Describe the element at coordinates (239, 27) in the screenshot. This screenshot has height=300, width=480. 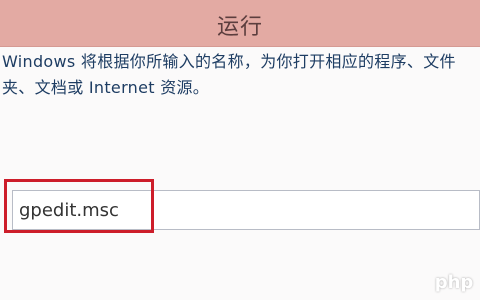
I see `window-title: 运行` at that location.